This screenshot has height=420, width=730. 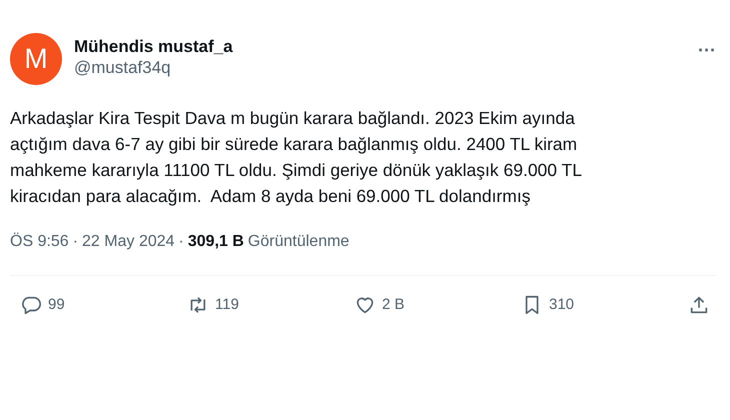 What do you see at coordinates (39, 242) in the screenshot?
I see `post-time: ÖS 9:56` at bounding box center [39, 242].